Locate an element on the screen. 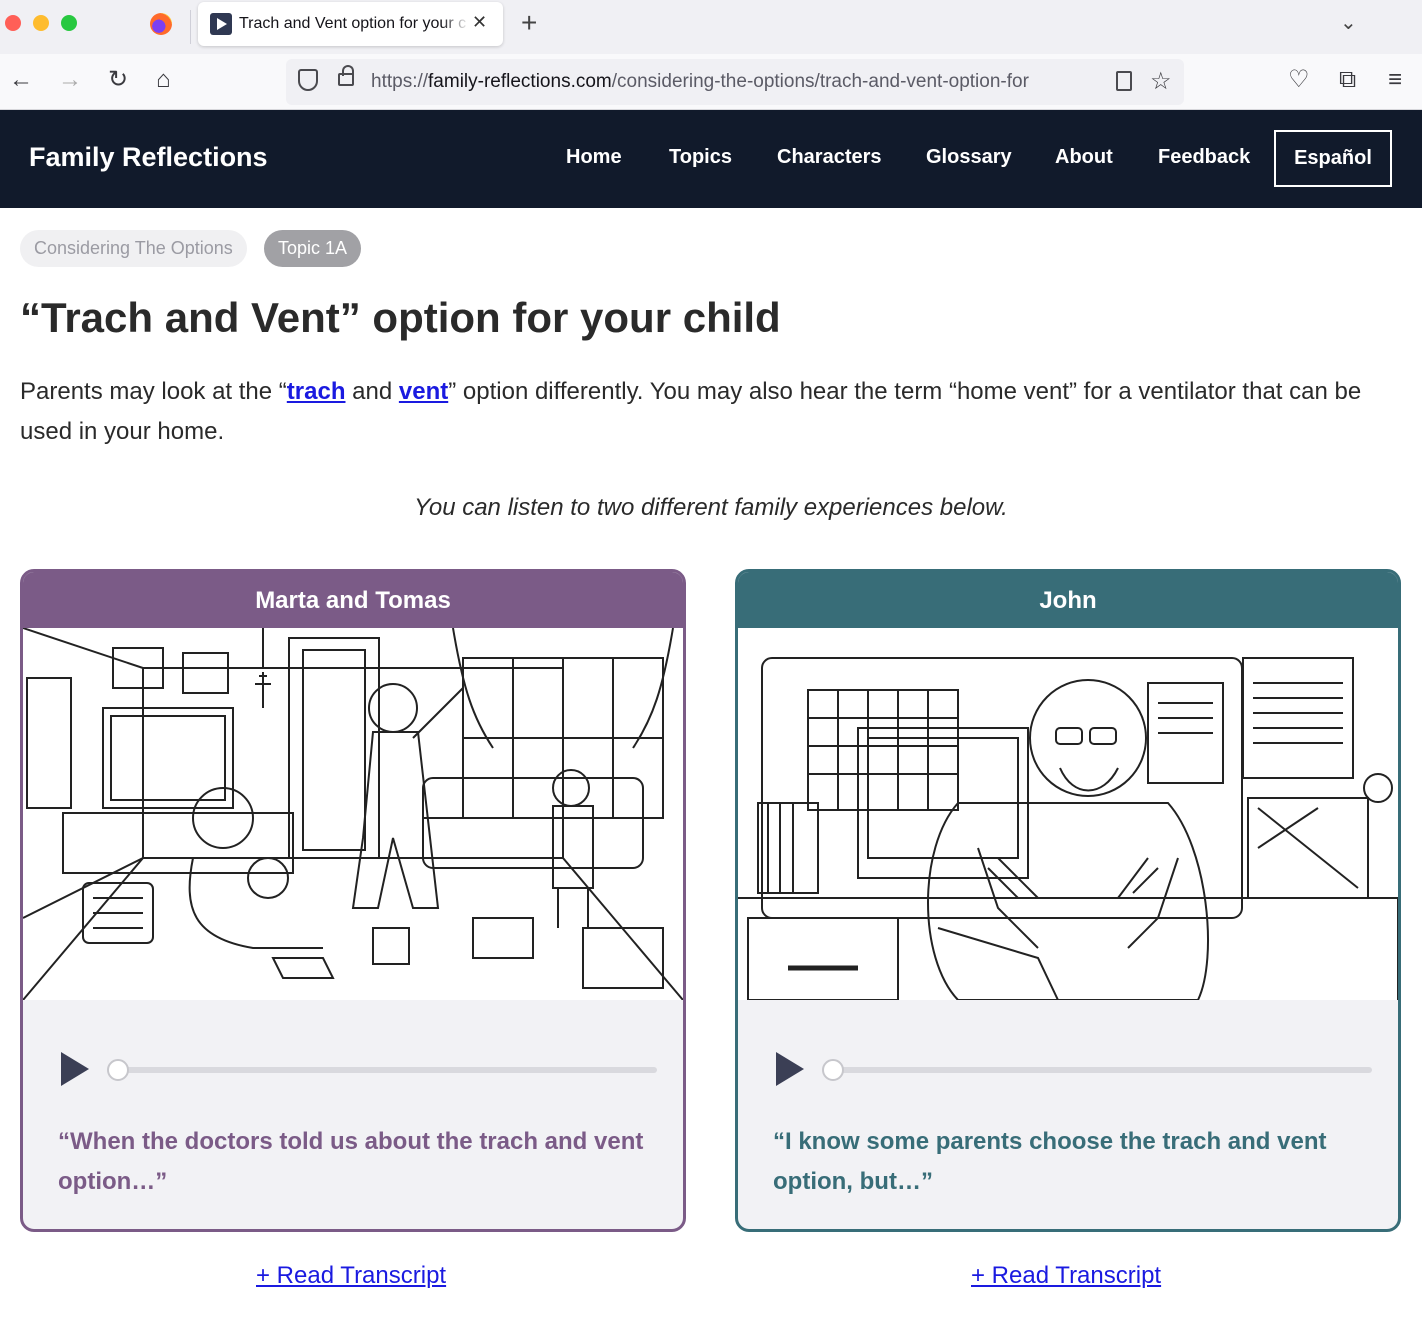 The width and height of the screenshot is (1422, 1320). office-illustration is located at coordinates (1068, 814).